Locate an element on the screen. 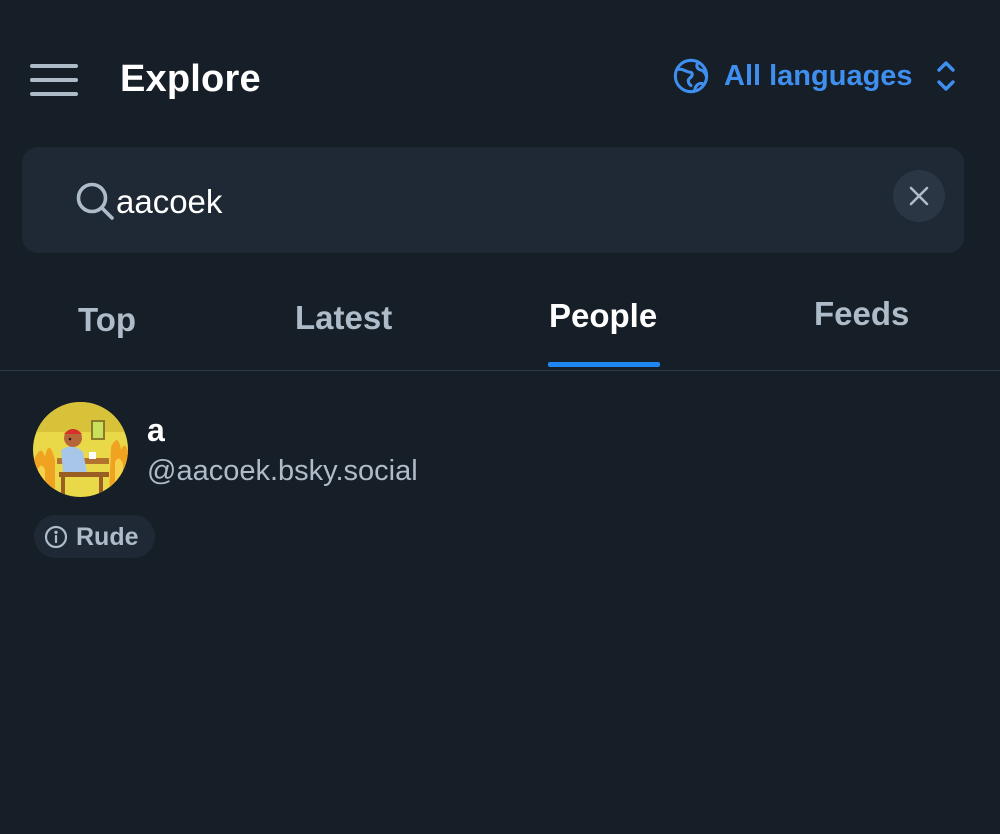 The height and width of the screenshot is (834, 1000). search-tabs: Top Latest People Feeds is located at coordinates (500, 320).